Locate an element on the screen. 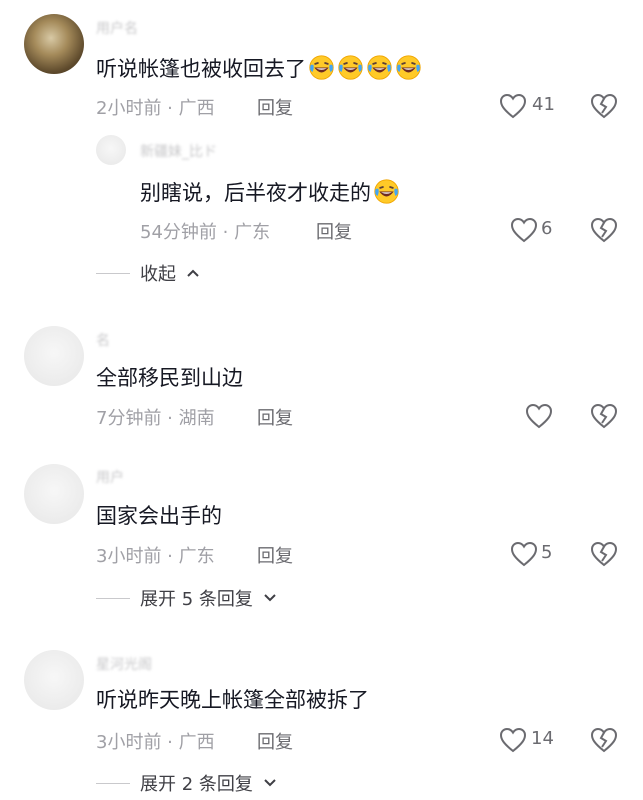  reply-avatar is located at coordinates (111, 150).